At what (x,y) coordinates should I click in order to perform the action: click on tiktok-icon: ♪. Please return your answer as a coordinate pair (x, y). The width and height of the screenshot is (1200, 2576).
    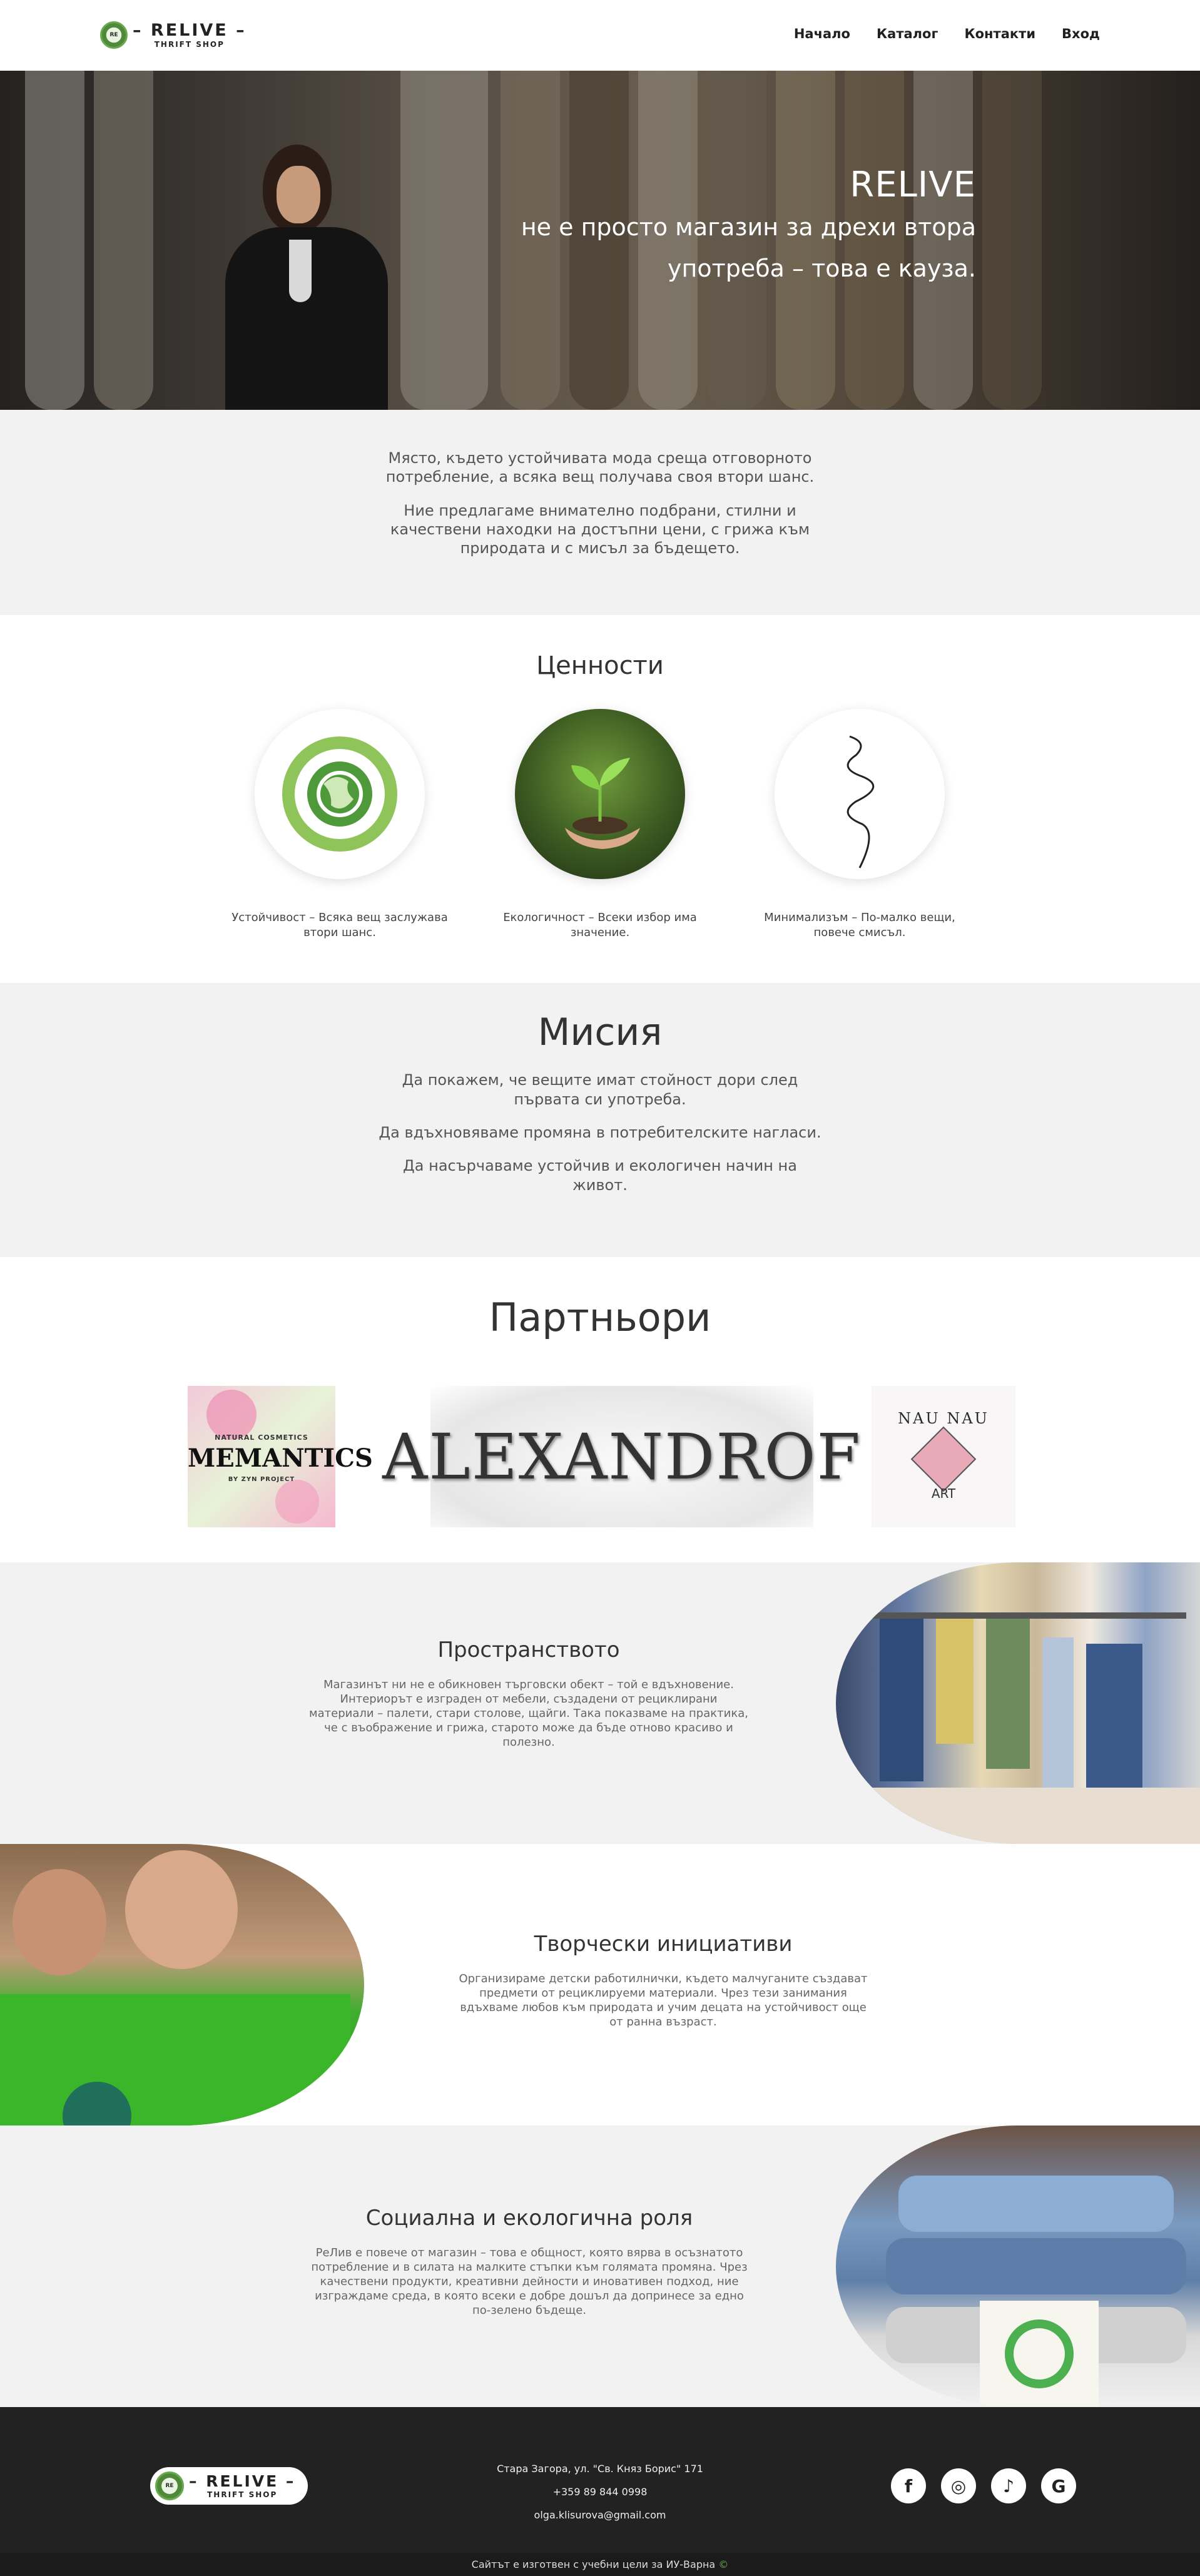
    Looking at the image, I should click on (1009, 2485).